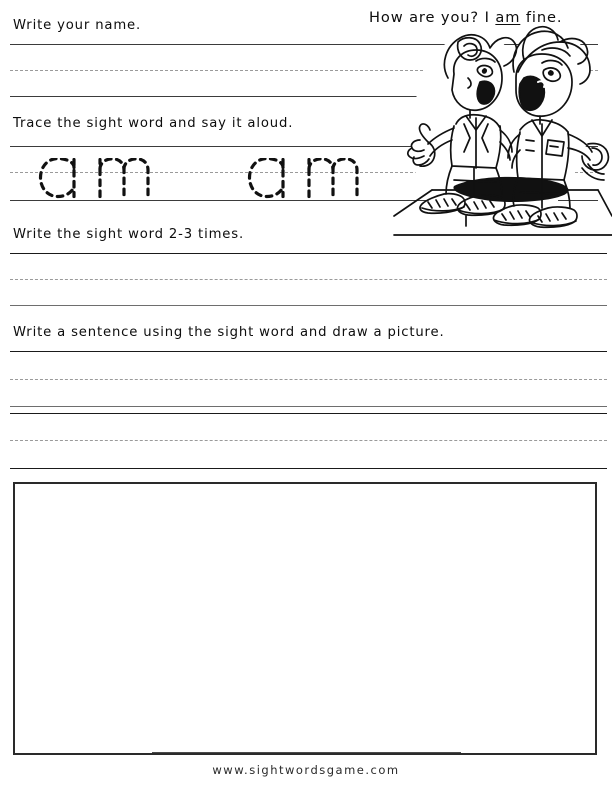  Describe the element at coordinates (129, 234) in the screenshot. I see `instruction-write-2-3-times: Write the sight word 2-3 times.` at that location.